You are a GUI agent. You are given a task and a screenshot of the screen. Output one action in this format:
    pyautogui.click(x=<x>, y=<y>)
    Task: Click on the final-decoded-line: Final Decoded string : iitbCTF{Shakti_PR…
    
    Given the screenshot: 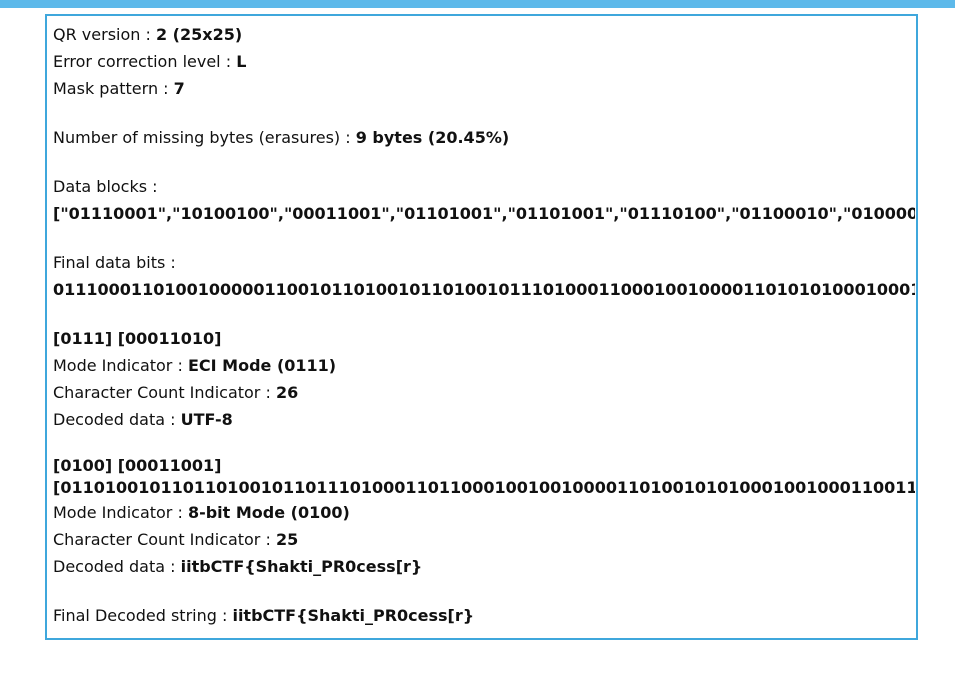 What is the action you would take?
    pyautogui.click(x=484, y=615)
    